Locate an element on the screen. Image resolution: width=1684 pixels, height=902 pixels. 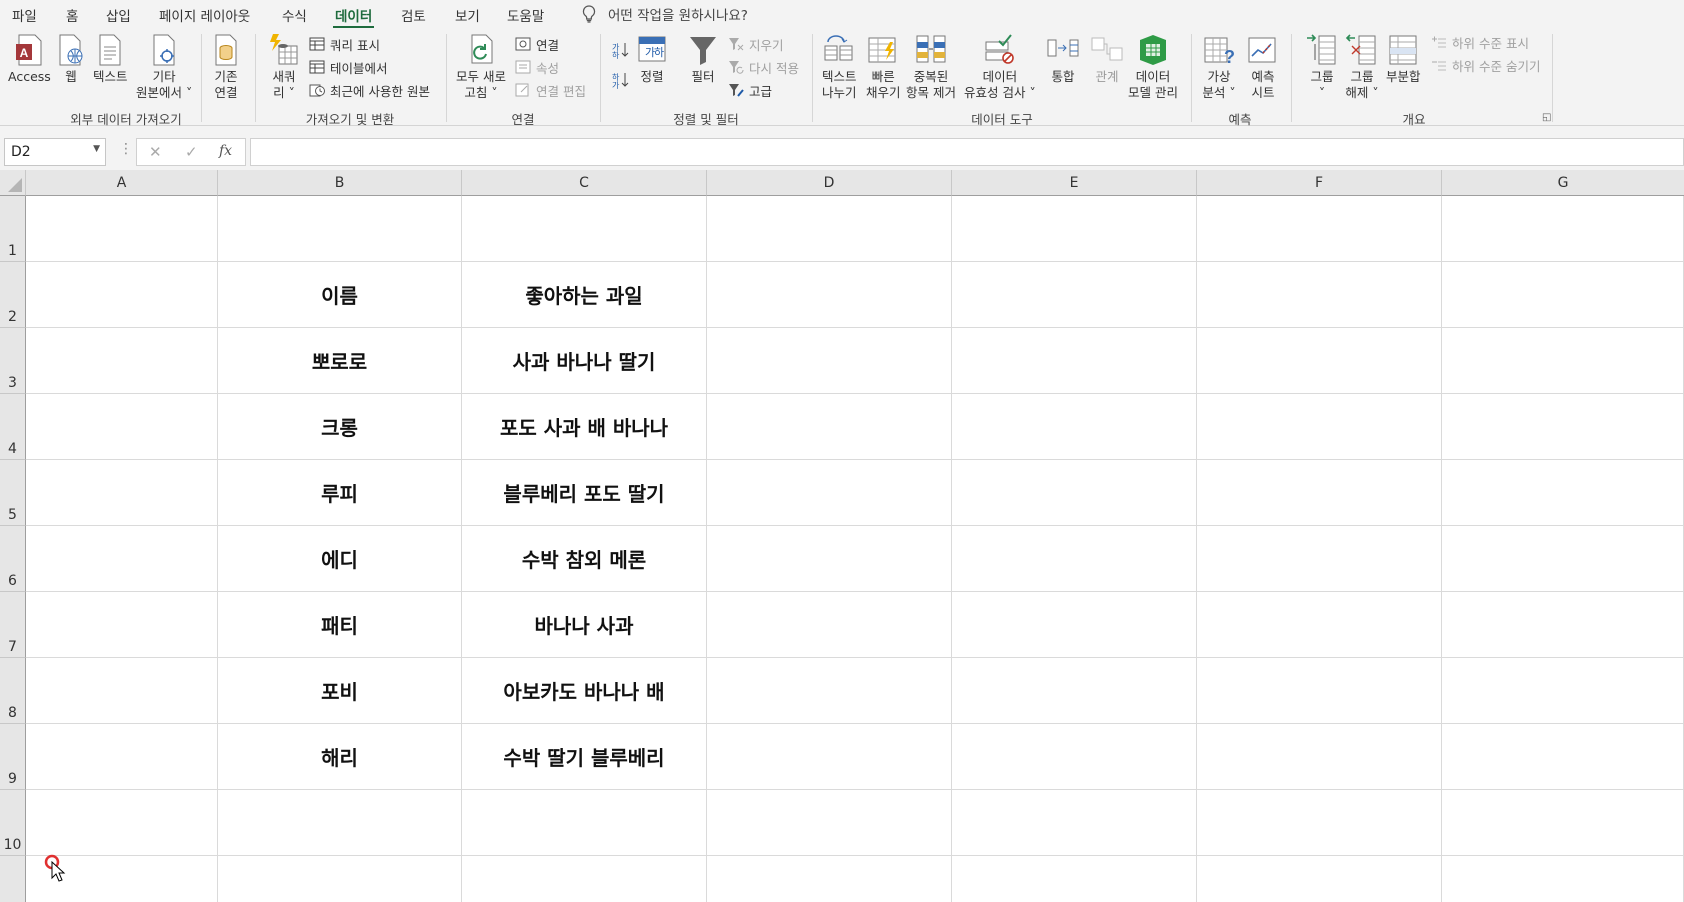
row-header-4: 4 is located at coordinates (13, 427).